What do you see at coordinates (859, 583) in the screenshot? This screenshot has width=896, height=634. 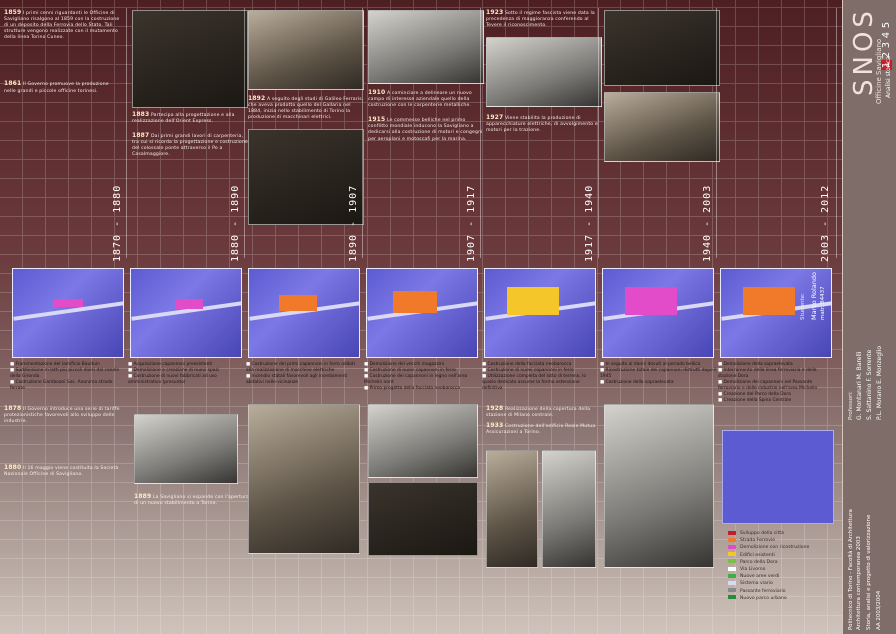 I see `course: Architettura contemporanea 2003` at bounding box center [859, 583].